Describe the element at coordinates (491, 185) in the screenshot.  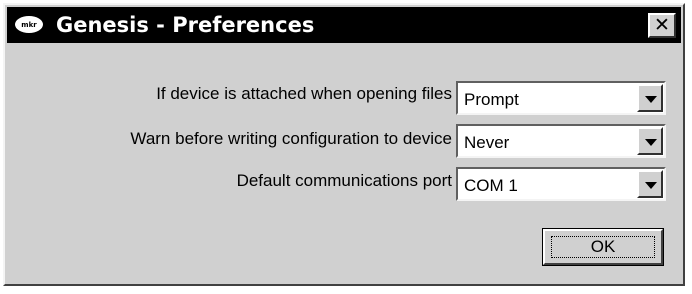
I see `comm-port-value: COM 1` at that location.